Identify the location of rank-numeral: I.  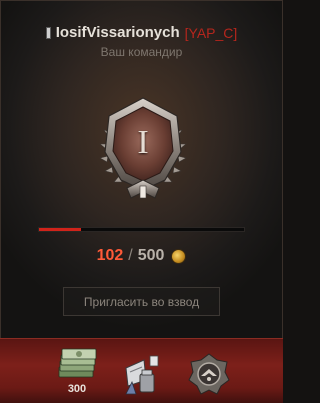
(143, 142).